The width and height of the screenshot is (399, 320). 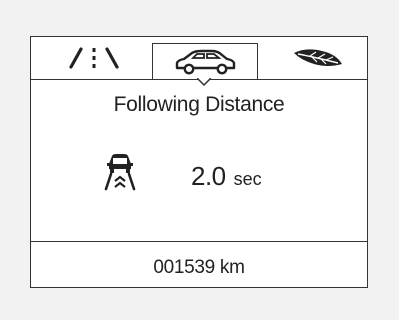 What do you see at coordinates (199, 104) in the screenshot?
I see `screen-title: Following Distance` at bounding box center [199, 104].